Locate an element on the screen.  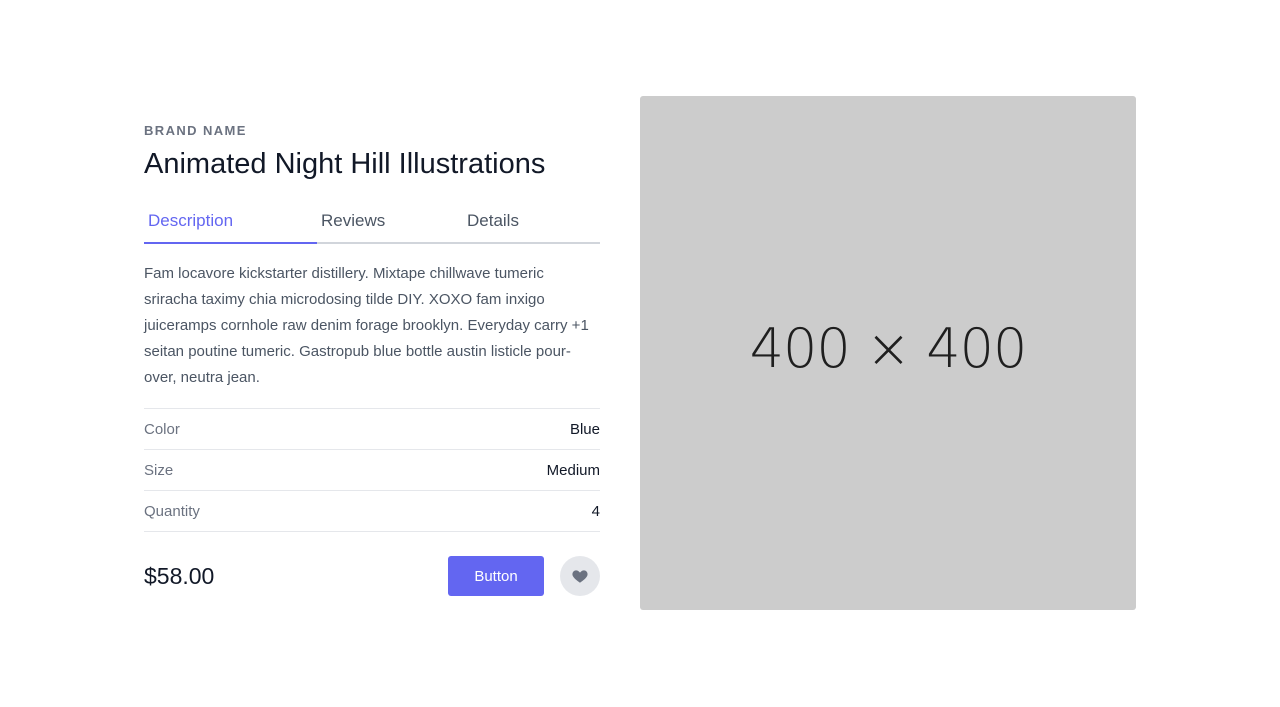
spec-value: 4 is located at coordinates (595, 511).